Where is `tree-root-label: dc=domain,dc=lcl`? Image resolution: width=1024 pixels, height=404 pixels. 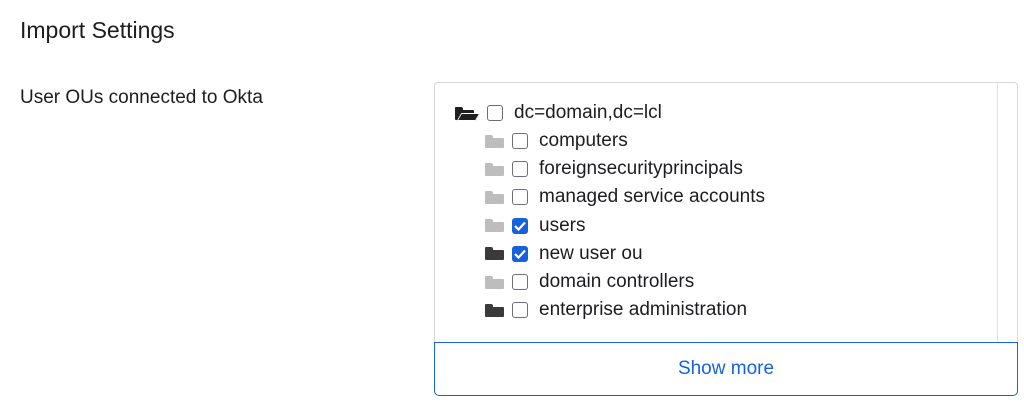
tree-root-label: dc=domain,dc=lcl is located at coordinates (588, 112).